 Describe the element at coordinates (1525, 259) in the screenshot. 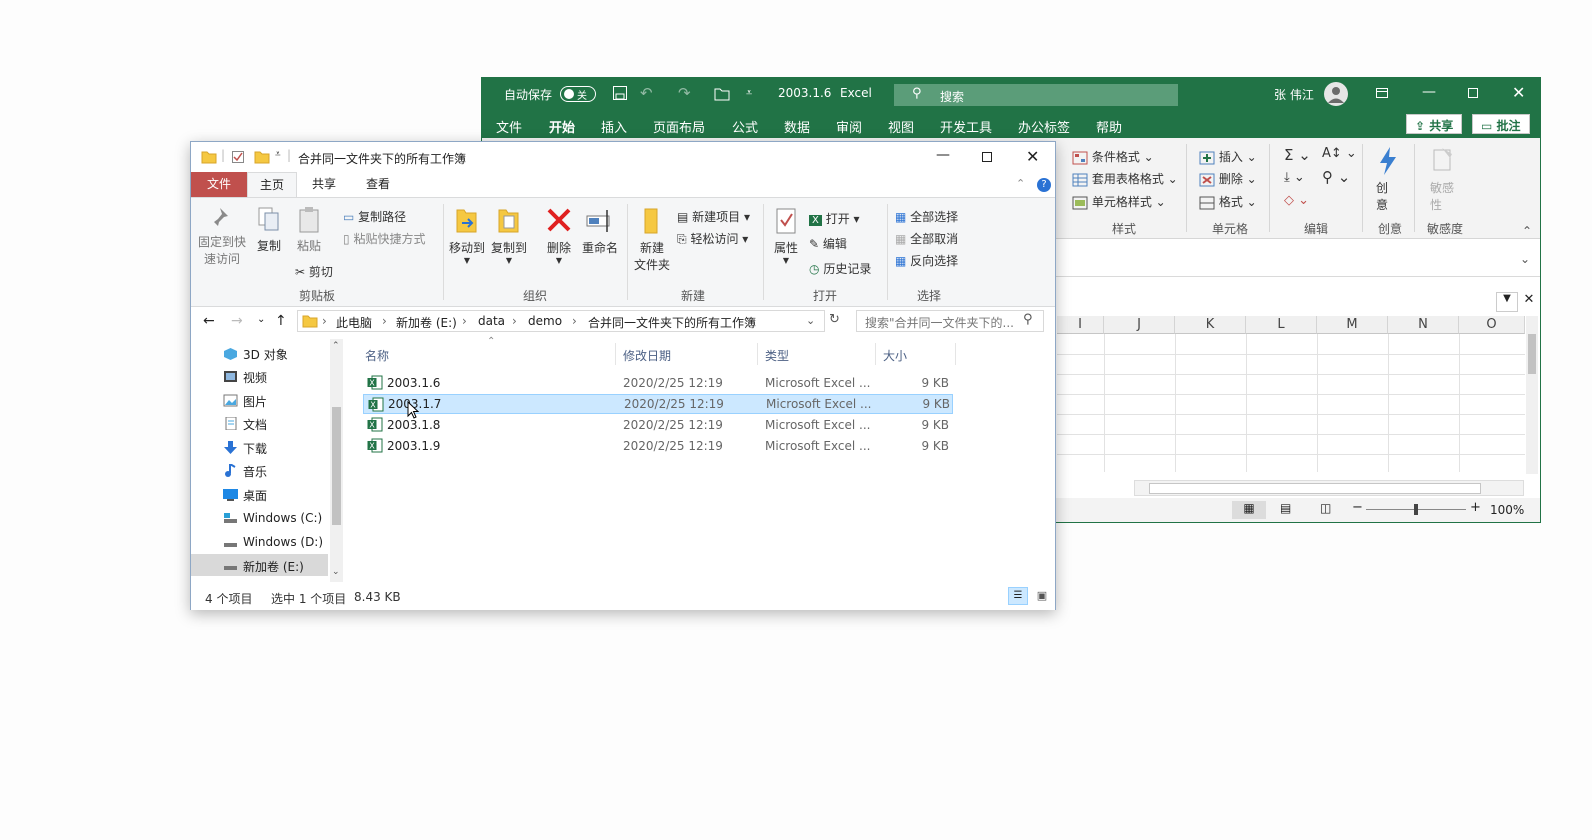

I see `expand-formula-icon: ⌄` at that location.